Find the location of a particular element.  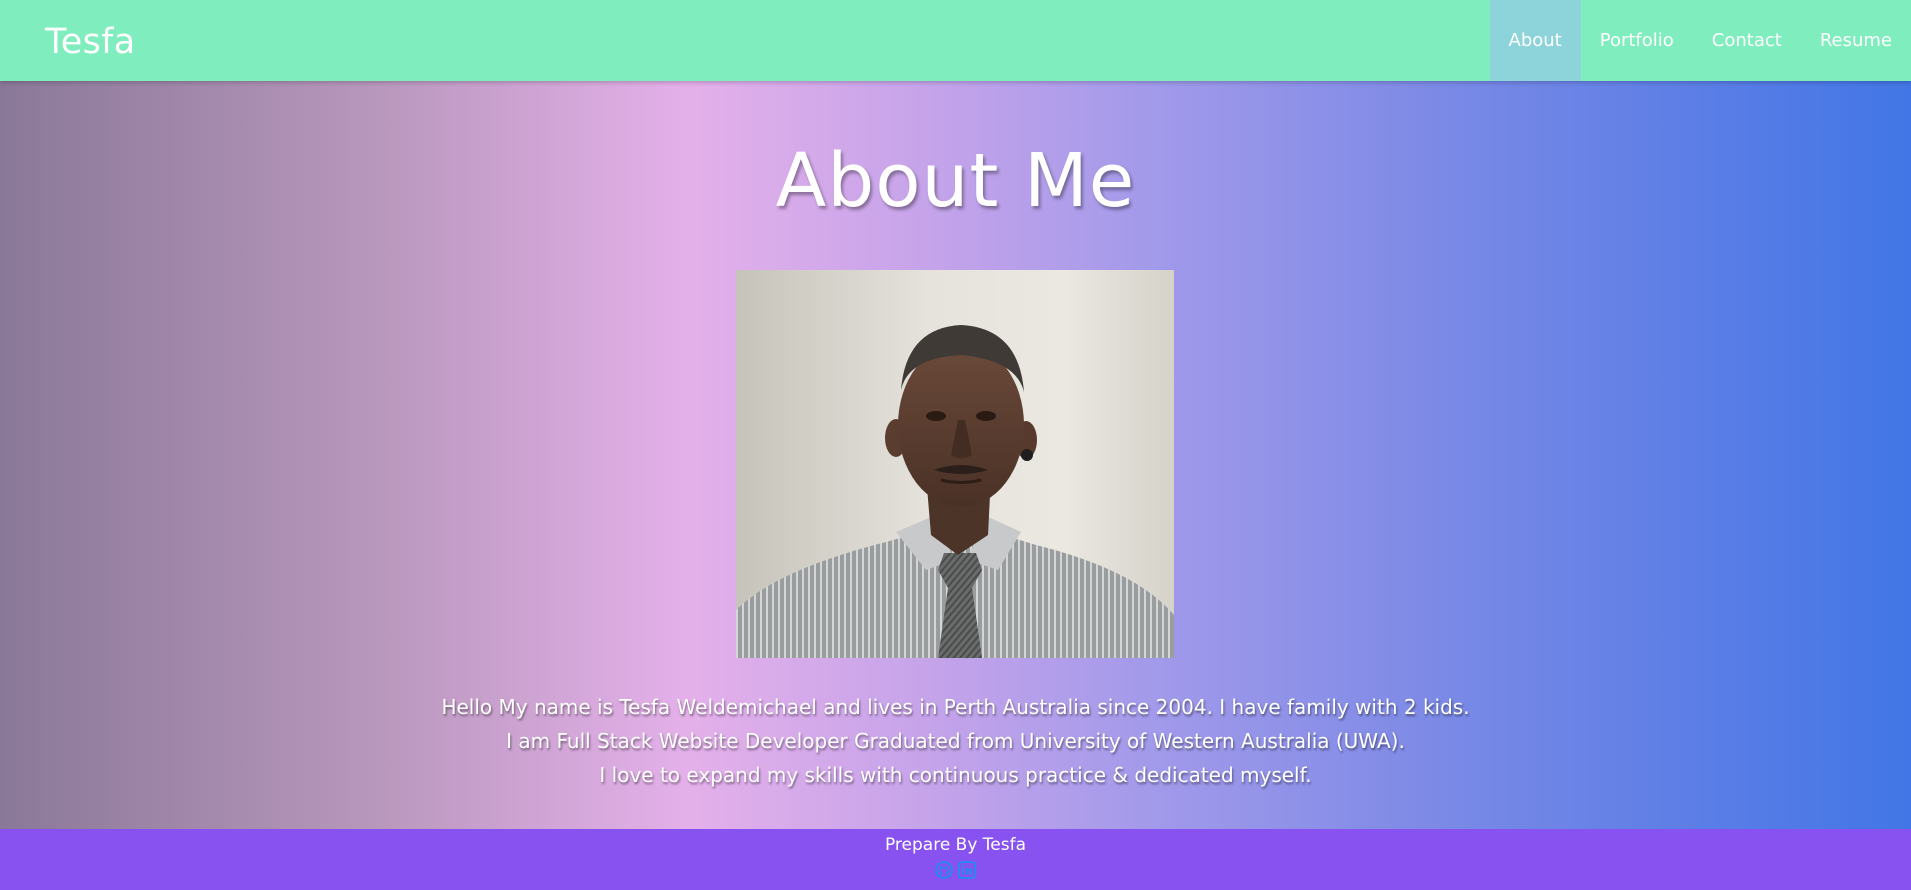

nav-link-about: About is located at coordinates (1535, 40).